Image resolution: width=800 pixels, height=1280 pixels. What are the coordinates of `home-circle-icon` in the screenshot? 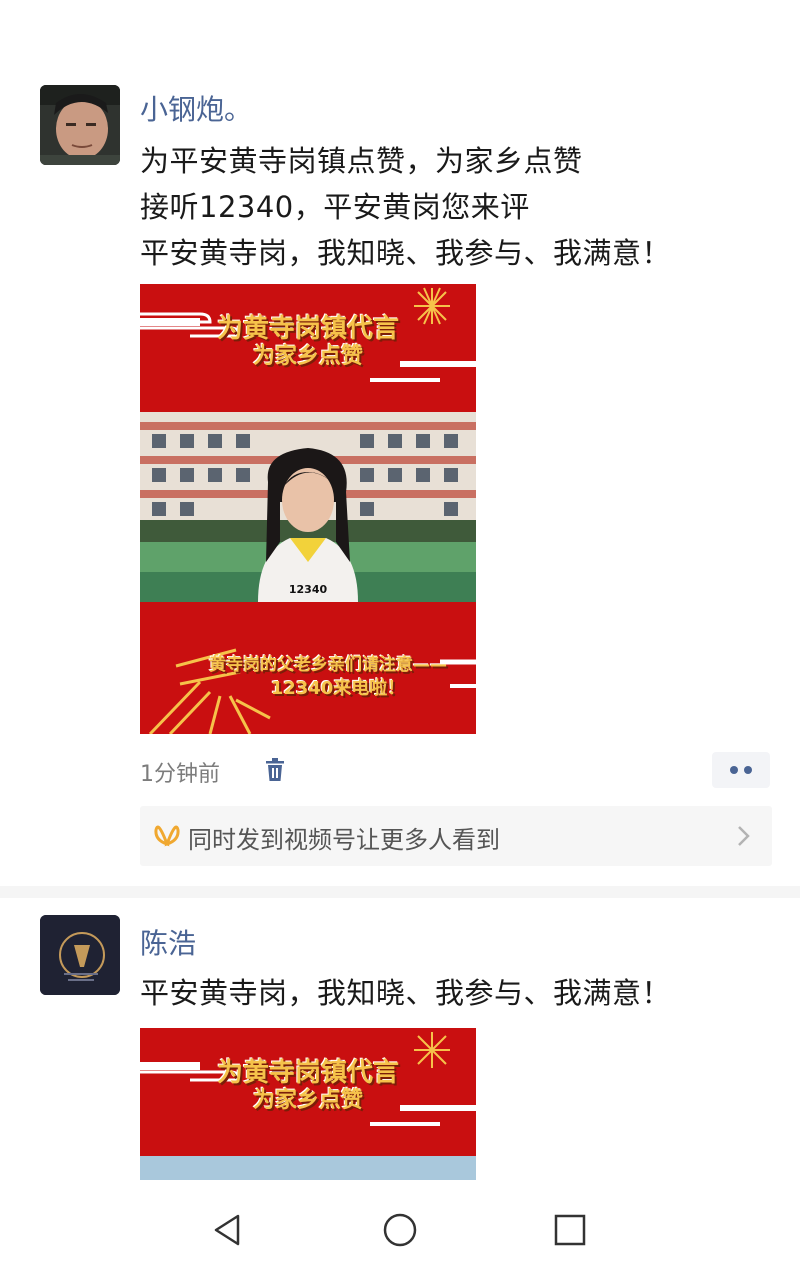 It's located at (400, 1232).